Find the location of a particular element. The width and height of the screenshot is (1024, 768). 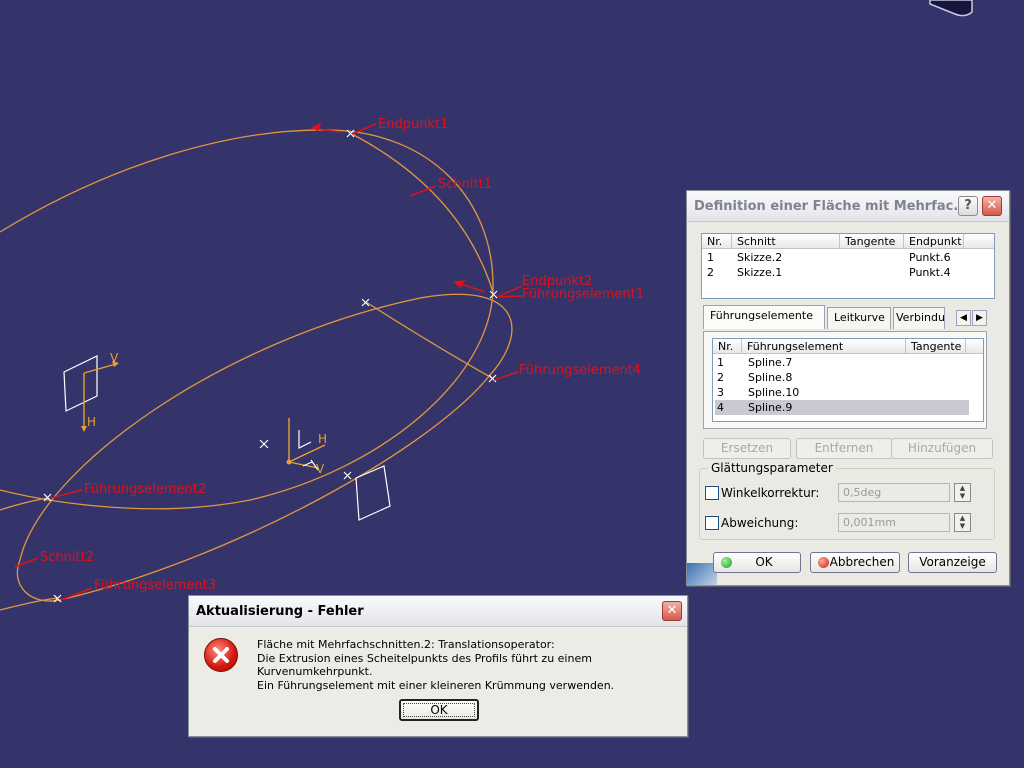

cell-schnitt: Skizze.1 is located at coordinates (760, 272).